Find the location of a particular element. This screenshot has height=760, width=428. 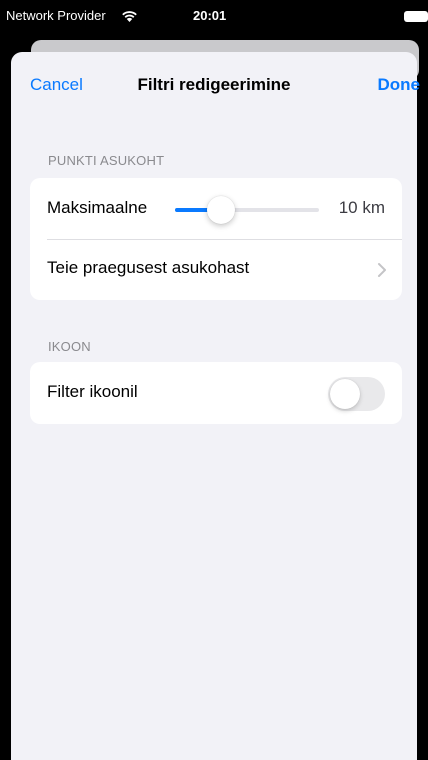

slider-thumb is located at coordinates (221, 210).